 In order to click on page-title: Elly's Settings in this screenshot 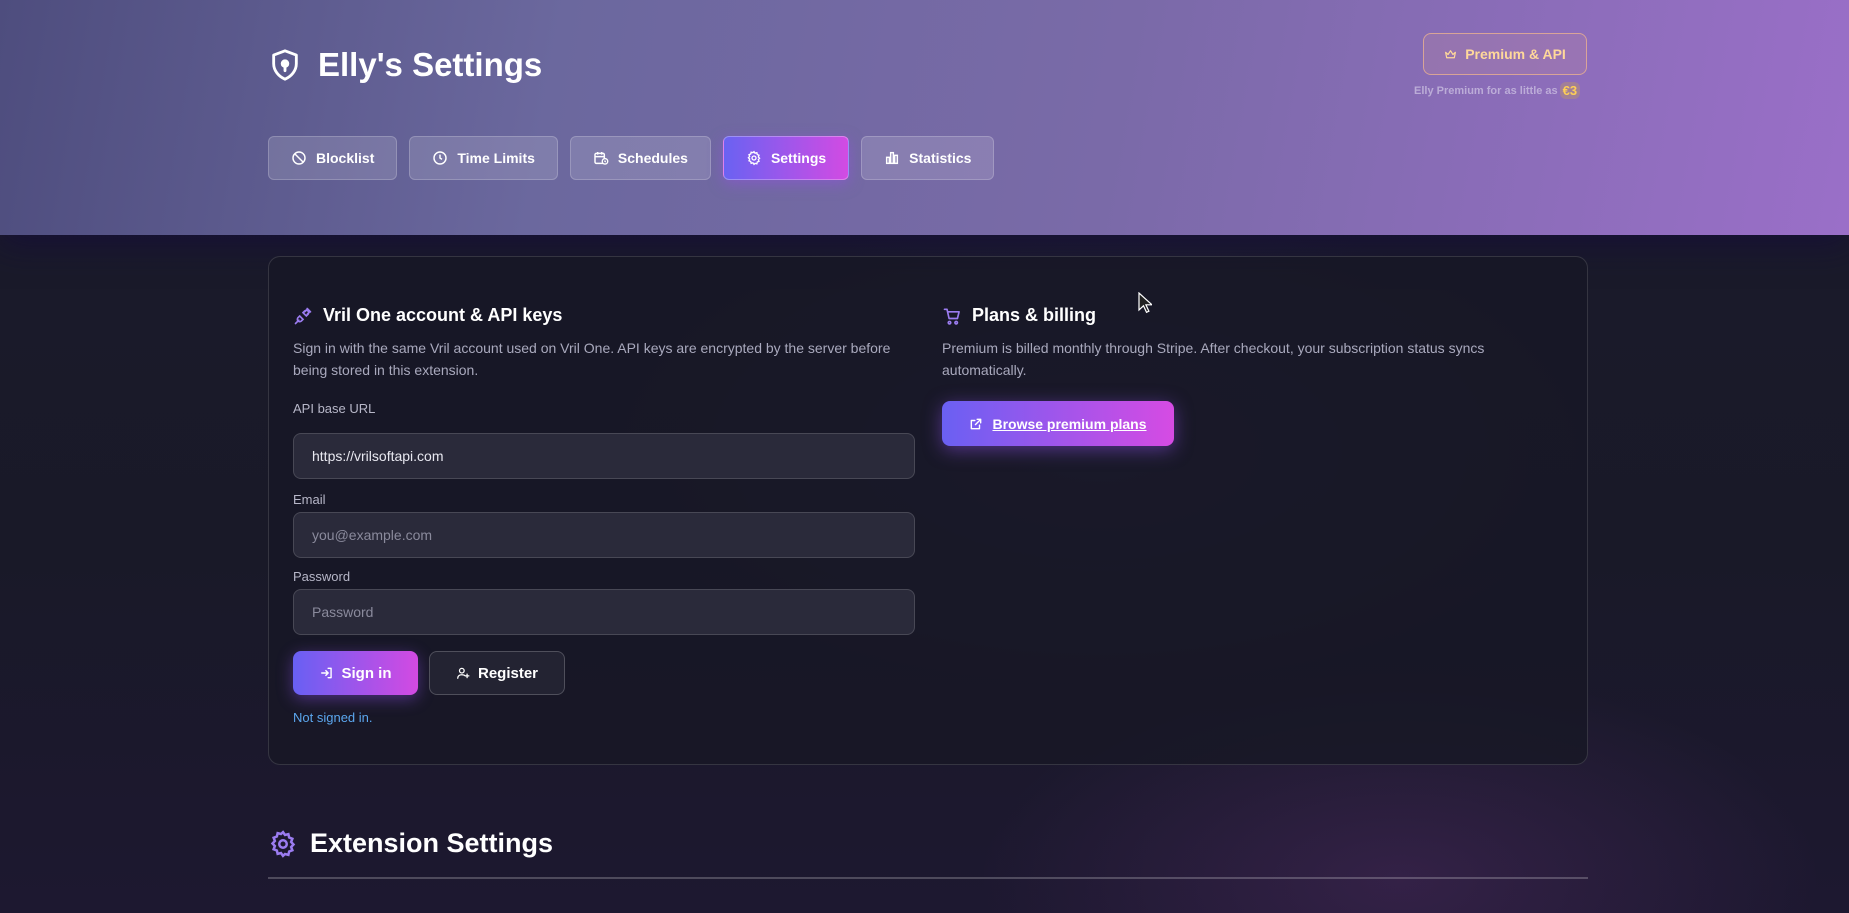, I will do `click(430, 64)`.